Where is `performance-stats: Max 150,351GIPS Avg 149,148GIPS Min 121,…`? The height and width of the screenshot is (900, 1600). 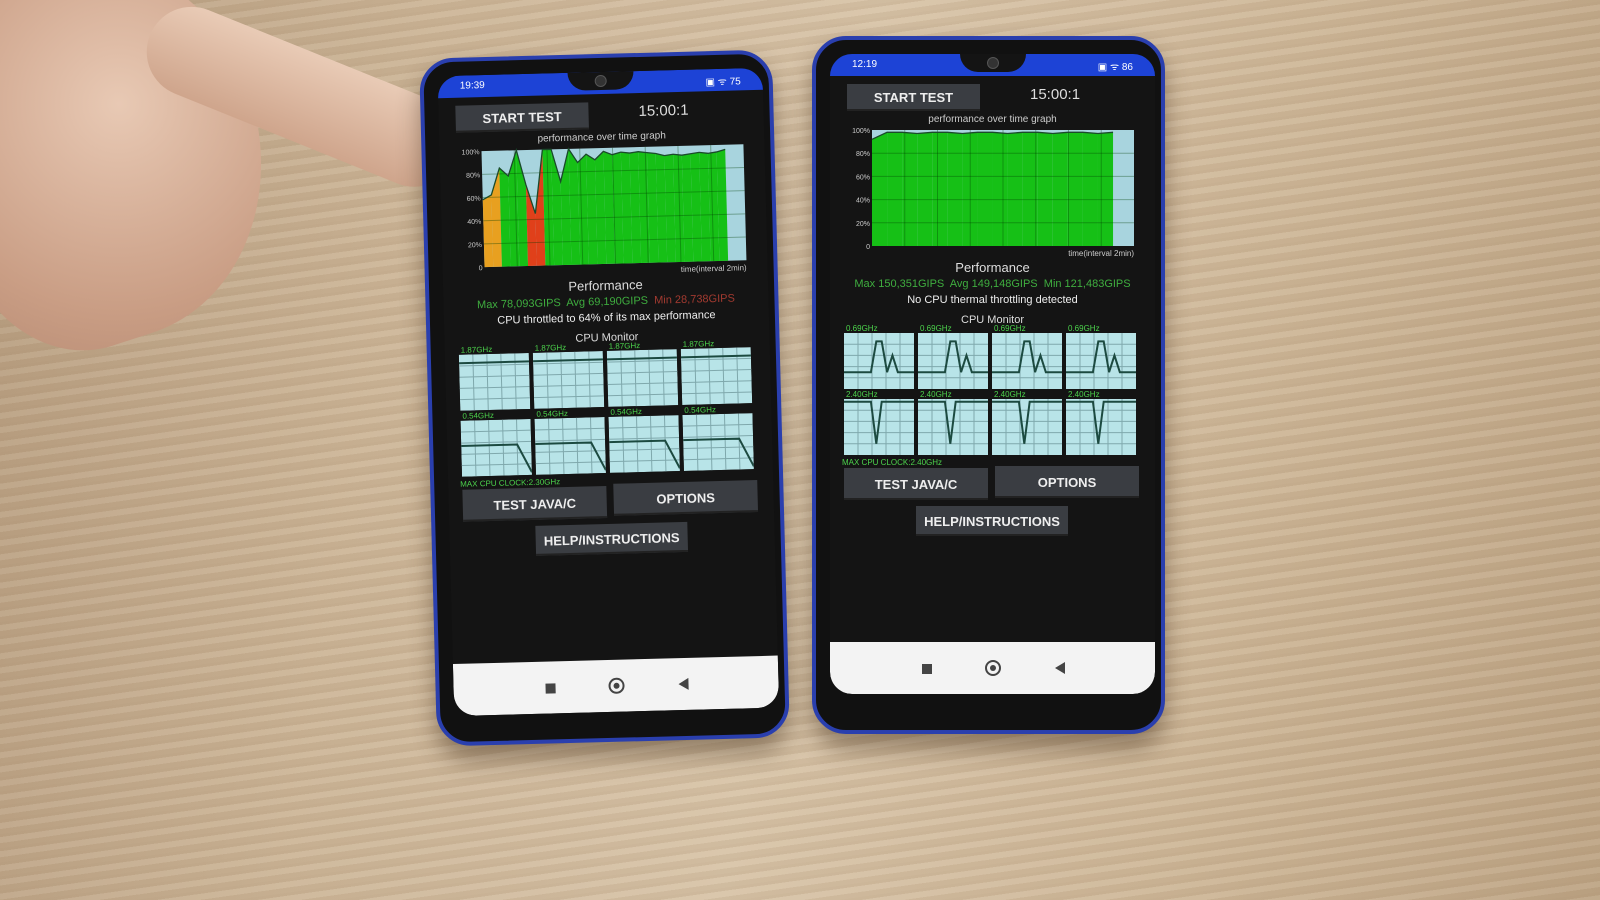
performance-stats: Max 150,351GIPS Avg 149,148GIPS Min 121,… is located at coordinates (992, 284).